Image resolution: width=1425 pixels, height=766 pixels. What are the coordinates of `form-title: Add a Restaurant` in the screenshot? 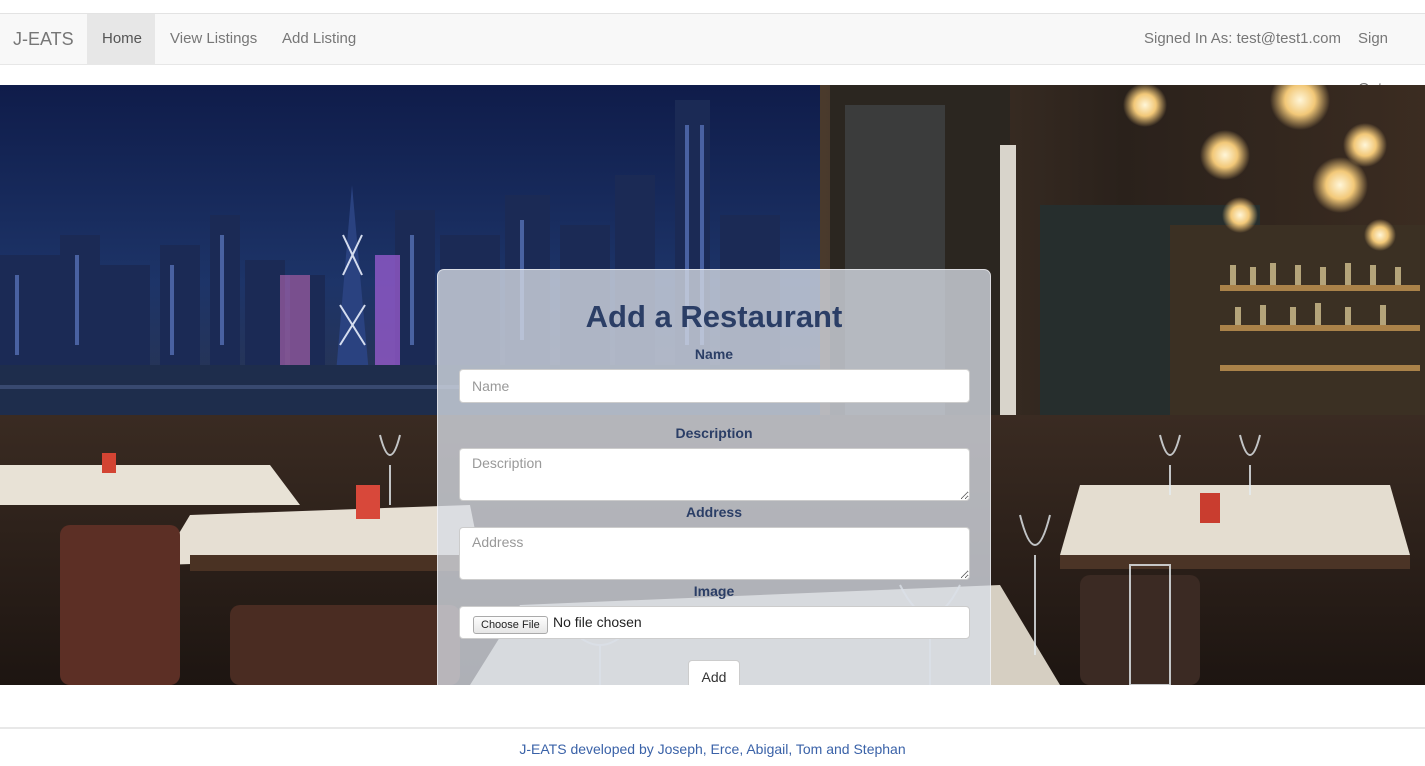 It's located at (714, 316).